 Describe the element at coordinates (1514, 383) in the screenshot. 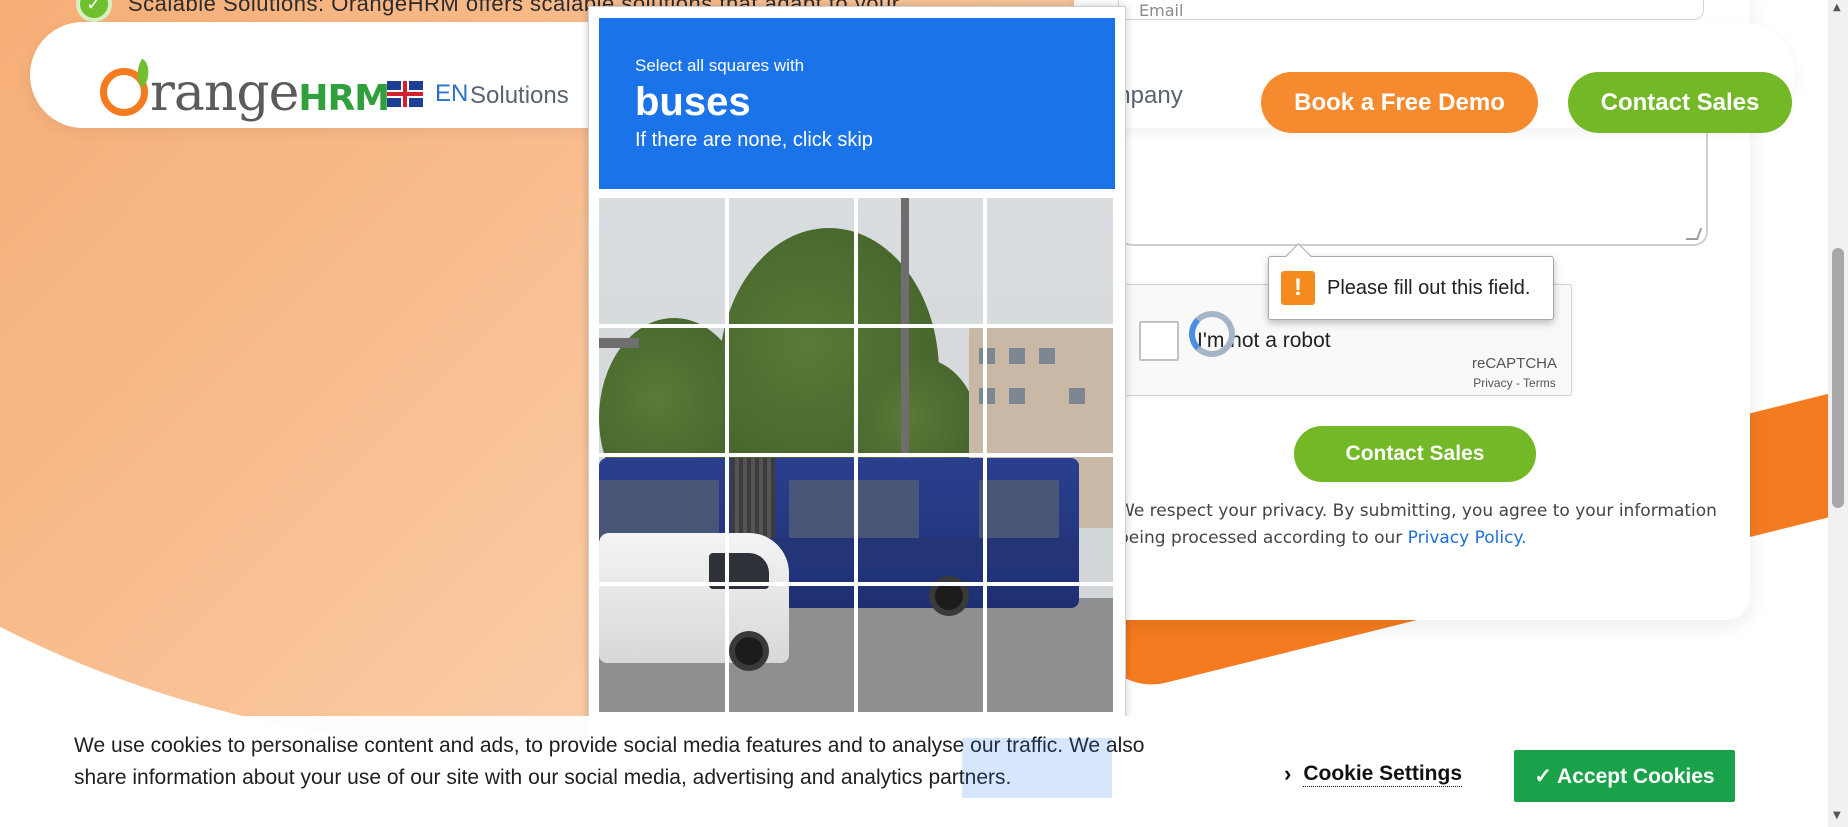

I see `recaptcha-privacy-terms: Privacy - Terms` at that location.